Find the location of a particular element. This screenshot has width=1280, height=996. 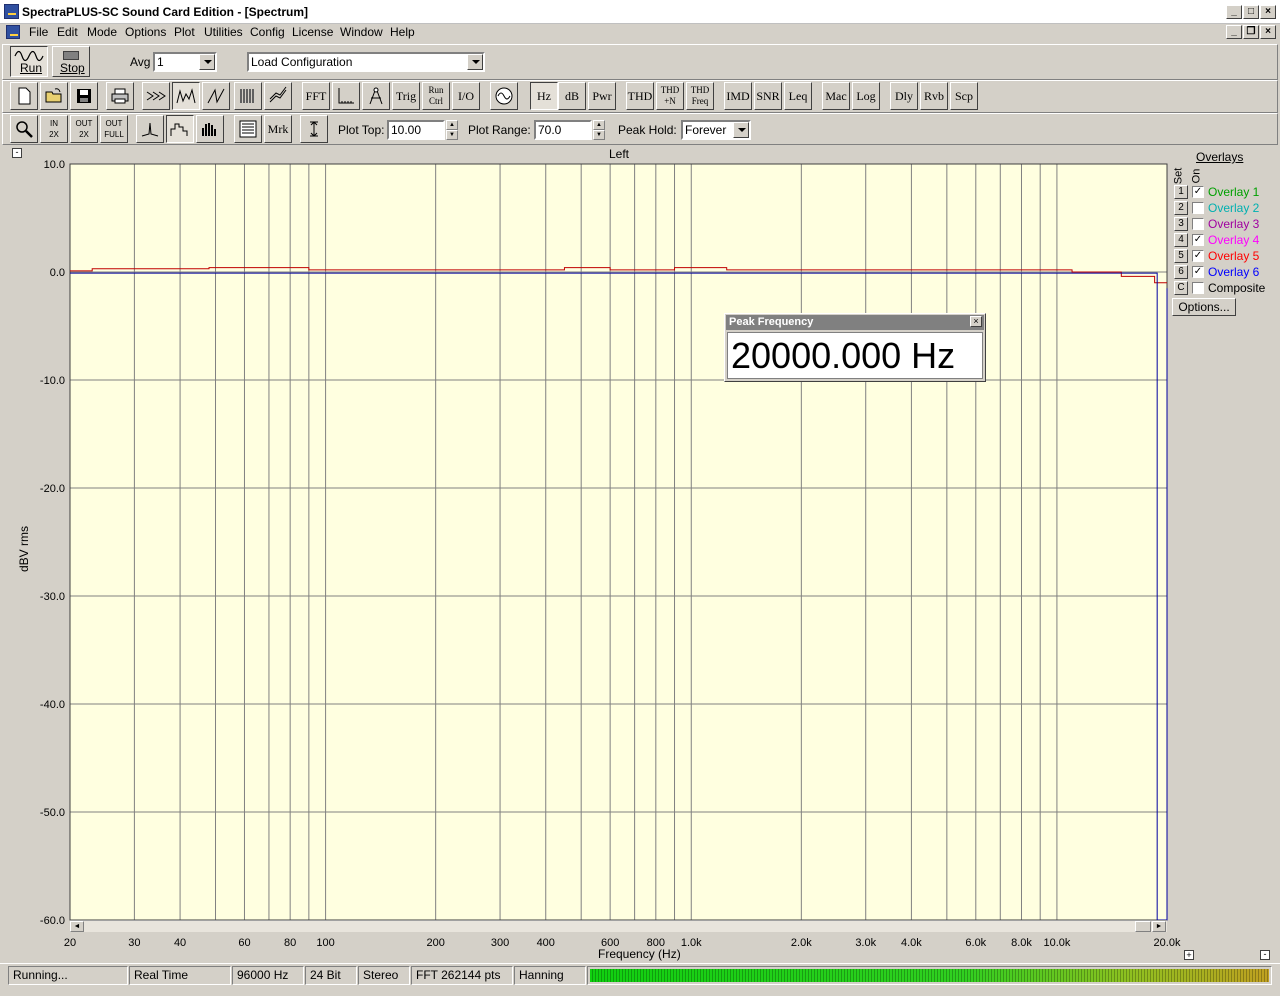

x-tick-label: 200 is located at coordinates (435, 943).